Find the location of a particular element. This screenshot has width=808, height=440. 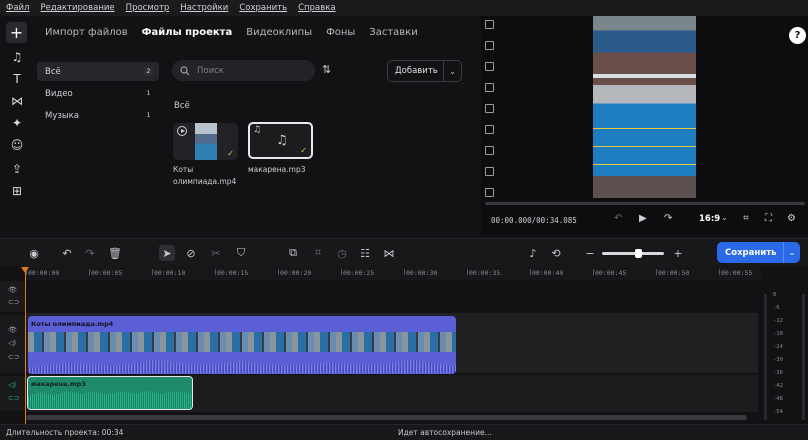

ruler-tick: 00:00:20 is located at coordinates (294, 273).